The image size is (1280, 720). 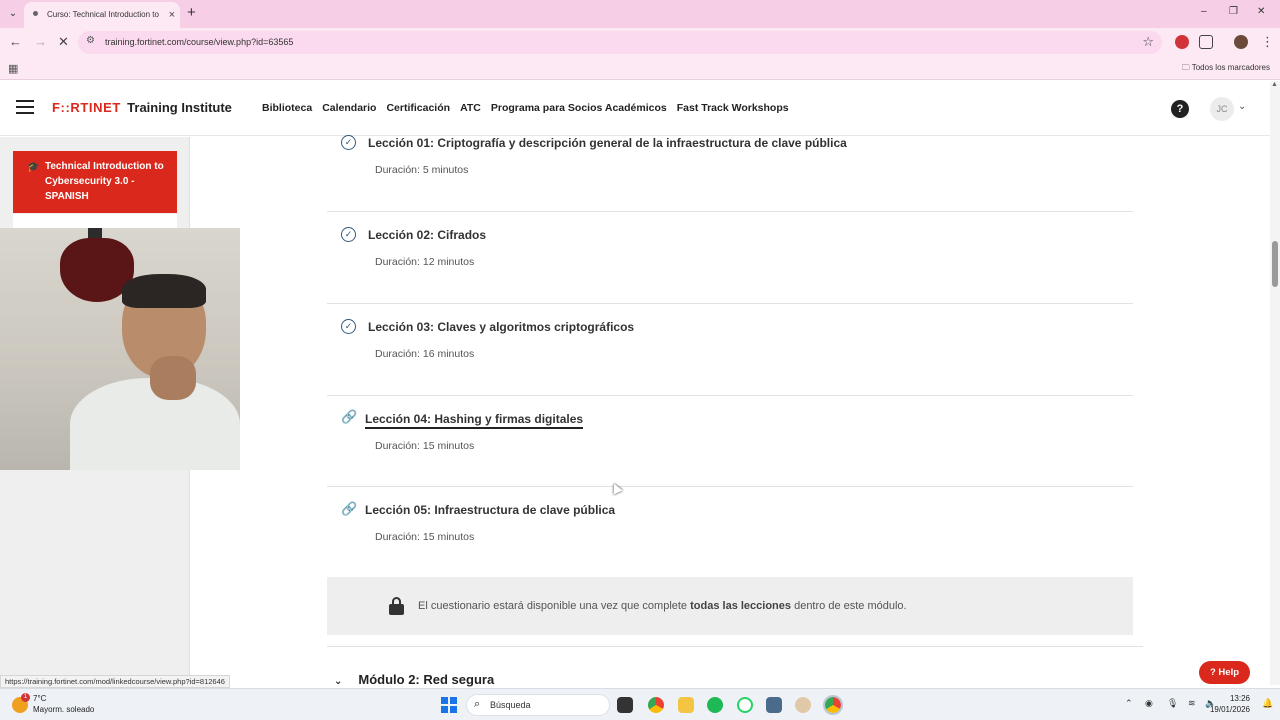 I want to click on lesson-duration: Duración: 16 minutos, so click(x=425, y=354).